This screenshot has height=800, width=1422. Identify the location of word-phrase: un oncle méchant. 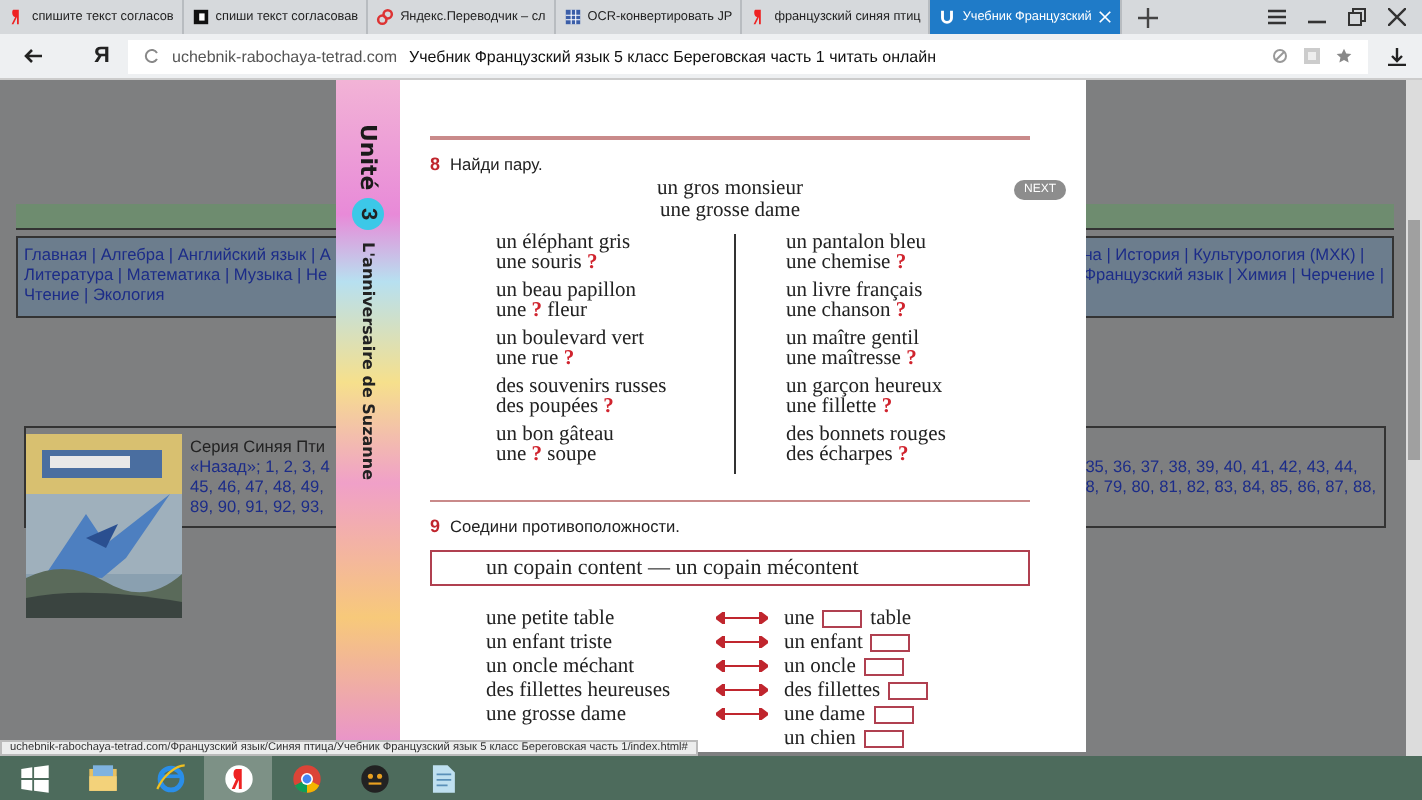
(560, 666).